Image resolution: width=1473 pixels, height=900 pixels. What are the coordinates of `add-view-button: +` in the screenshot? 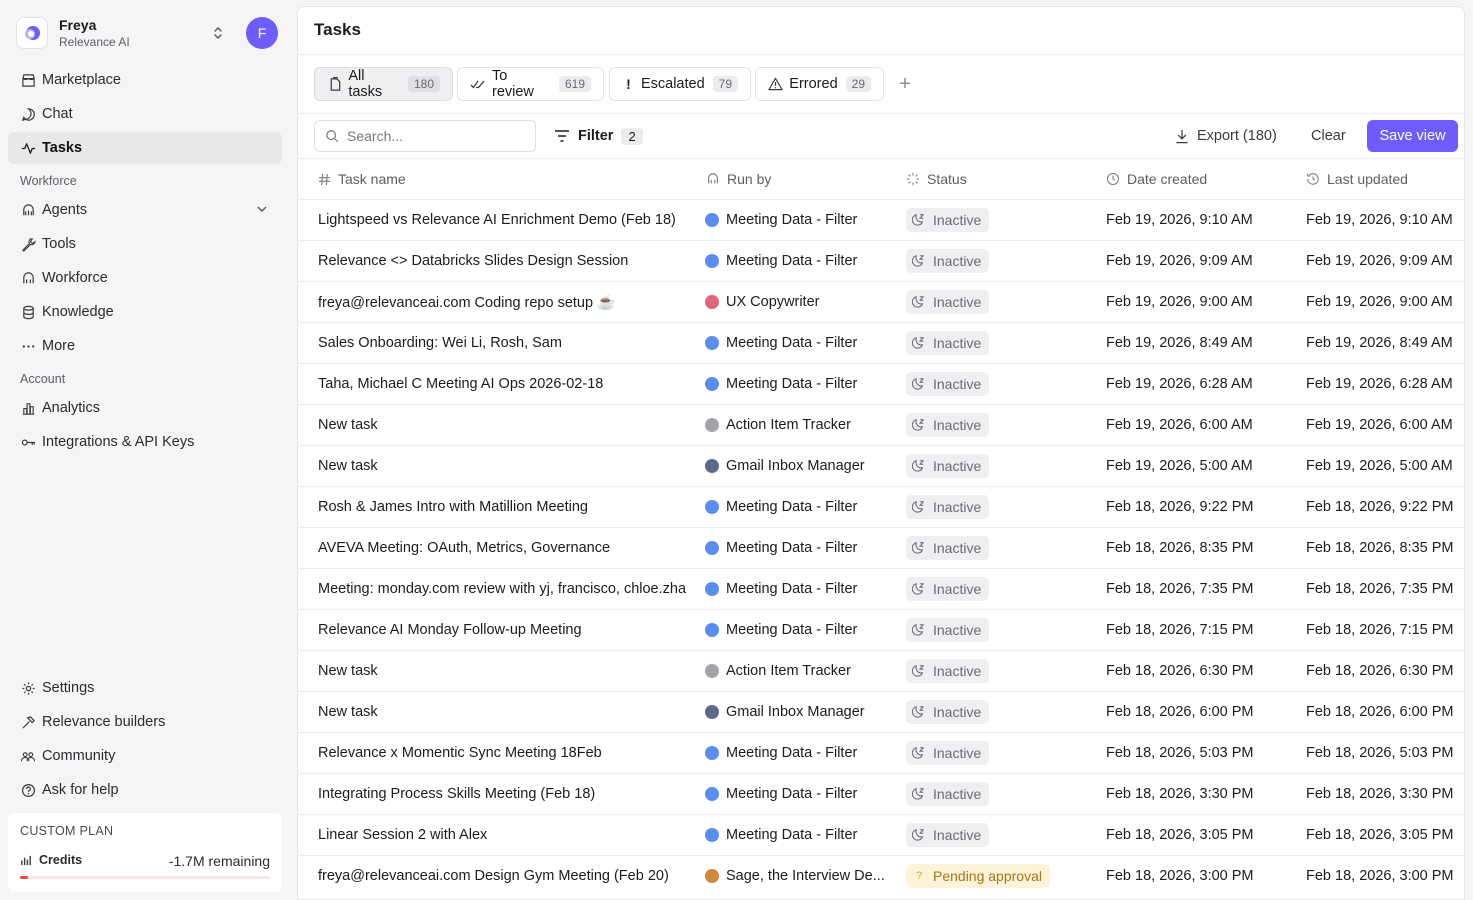 It's located at (905, 84).